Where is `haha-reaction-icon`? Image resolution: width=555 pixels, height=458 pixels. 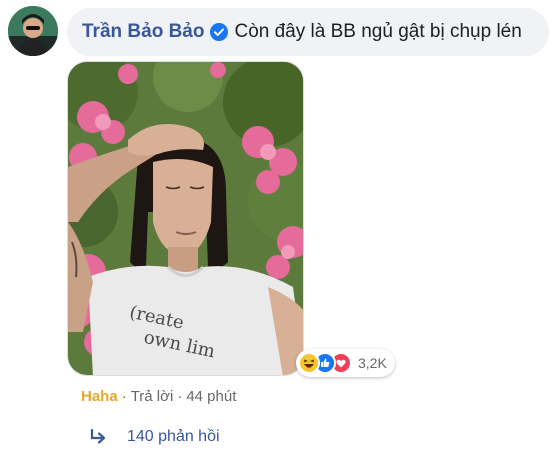 haha-reaction-icon is located at coordinates (309, 363).